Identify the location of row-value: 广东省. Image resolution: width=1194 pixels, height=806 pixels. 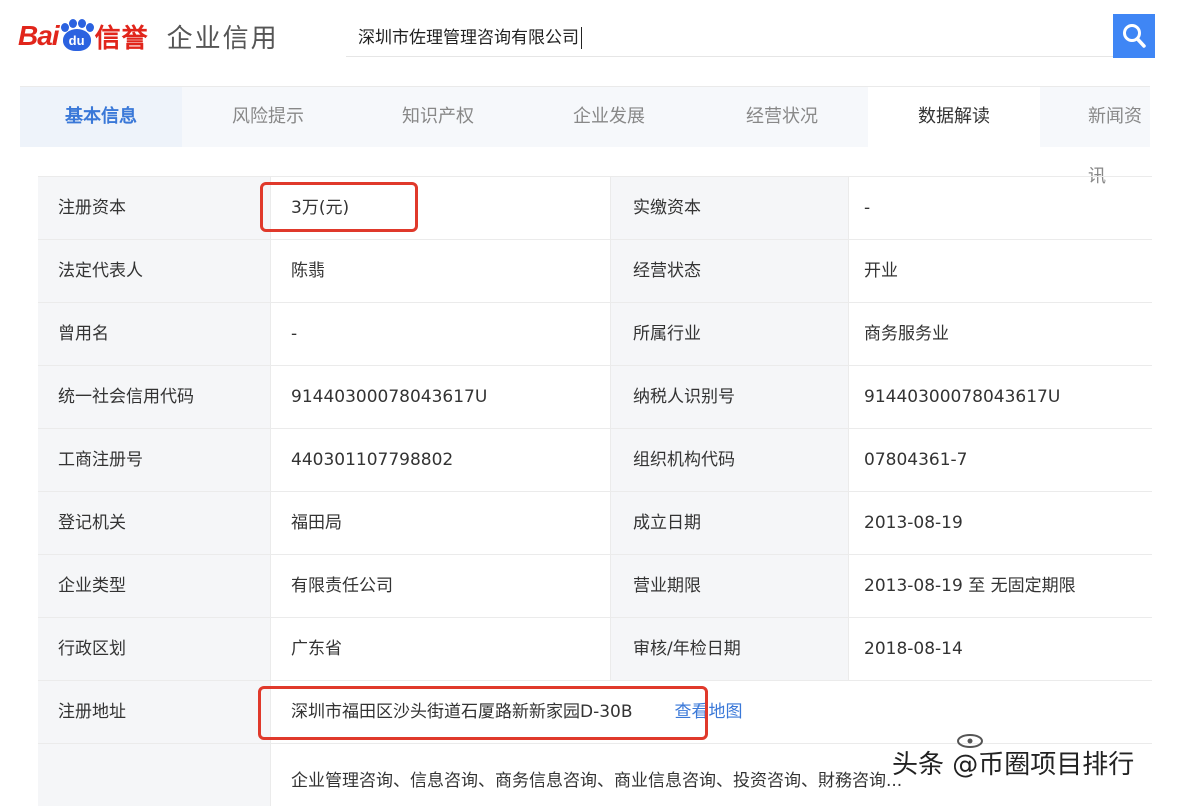
(440, 649).